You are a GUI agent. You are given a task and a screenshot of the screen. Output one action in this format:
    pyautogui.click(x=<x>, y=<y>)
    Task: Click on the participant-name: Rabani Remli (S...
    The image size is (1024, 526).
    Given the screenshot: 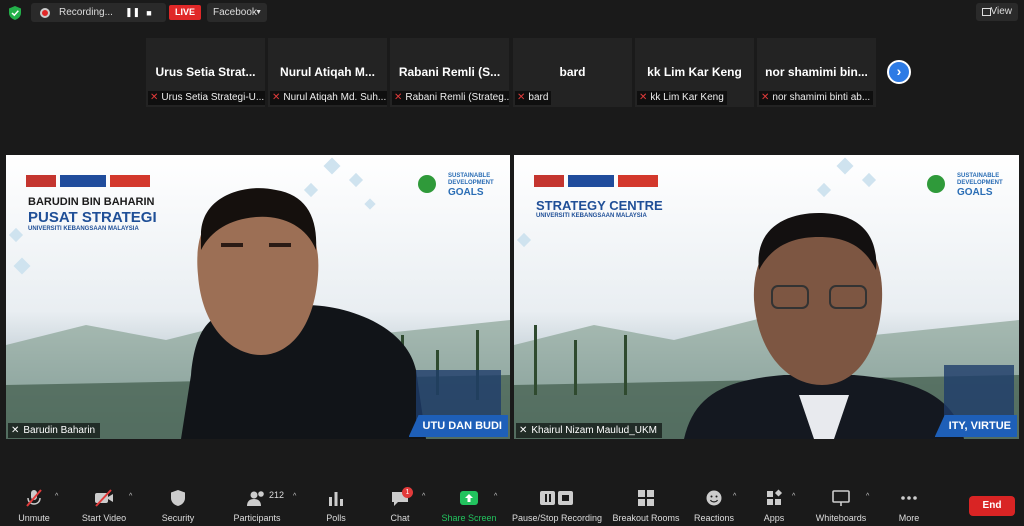 What is the action you would take?
    pyautogui.click(x=449, y=72)
    